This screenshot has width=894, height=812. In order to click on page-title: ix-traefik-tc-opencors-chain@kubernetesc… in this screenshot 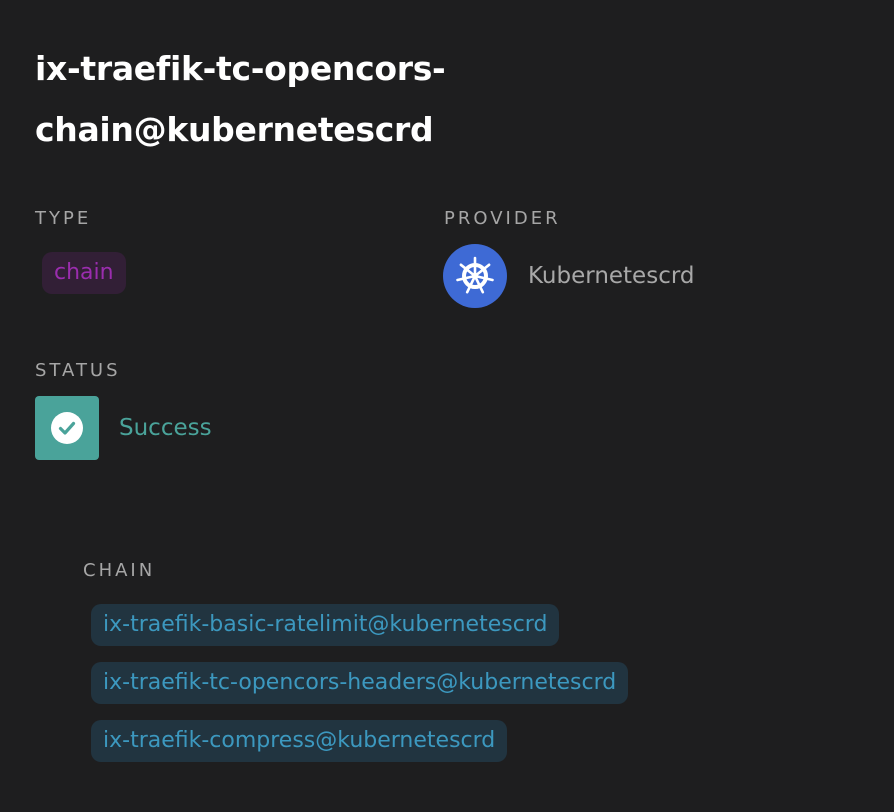, I will do `click(240, 99)`.